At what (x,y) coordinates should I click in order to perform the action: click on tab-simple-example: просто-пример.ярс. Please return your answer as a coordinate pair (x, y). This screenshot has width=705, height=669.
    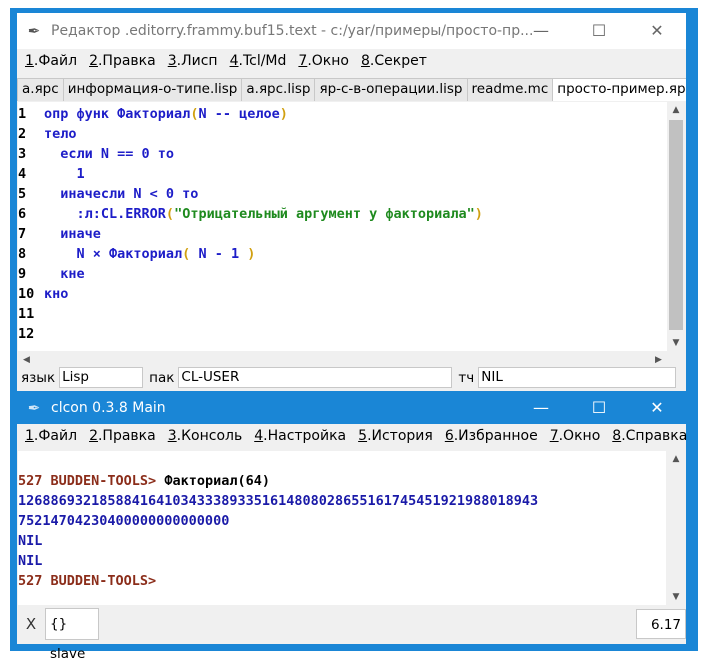
    Looking at the image, I should click on (619, 89).